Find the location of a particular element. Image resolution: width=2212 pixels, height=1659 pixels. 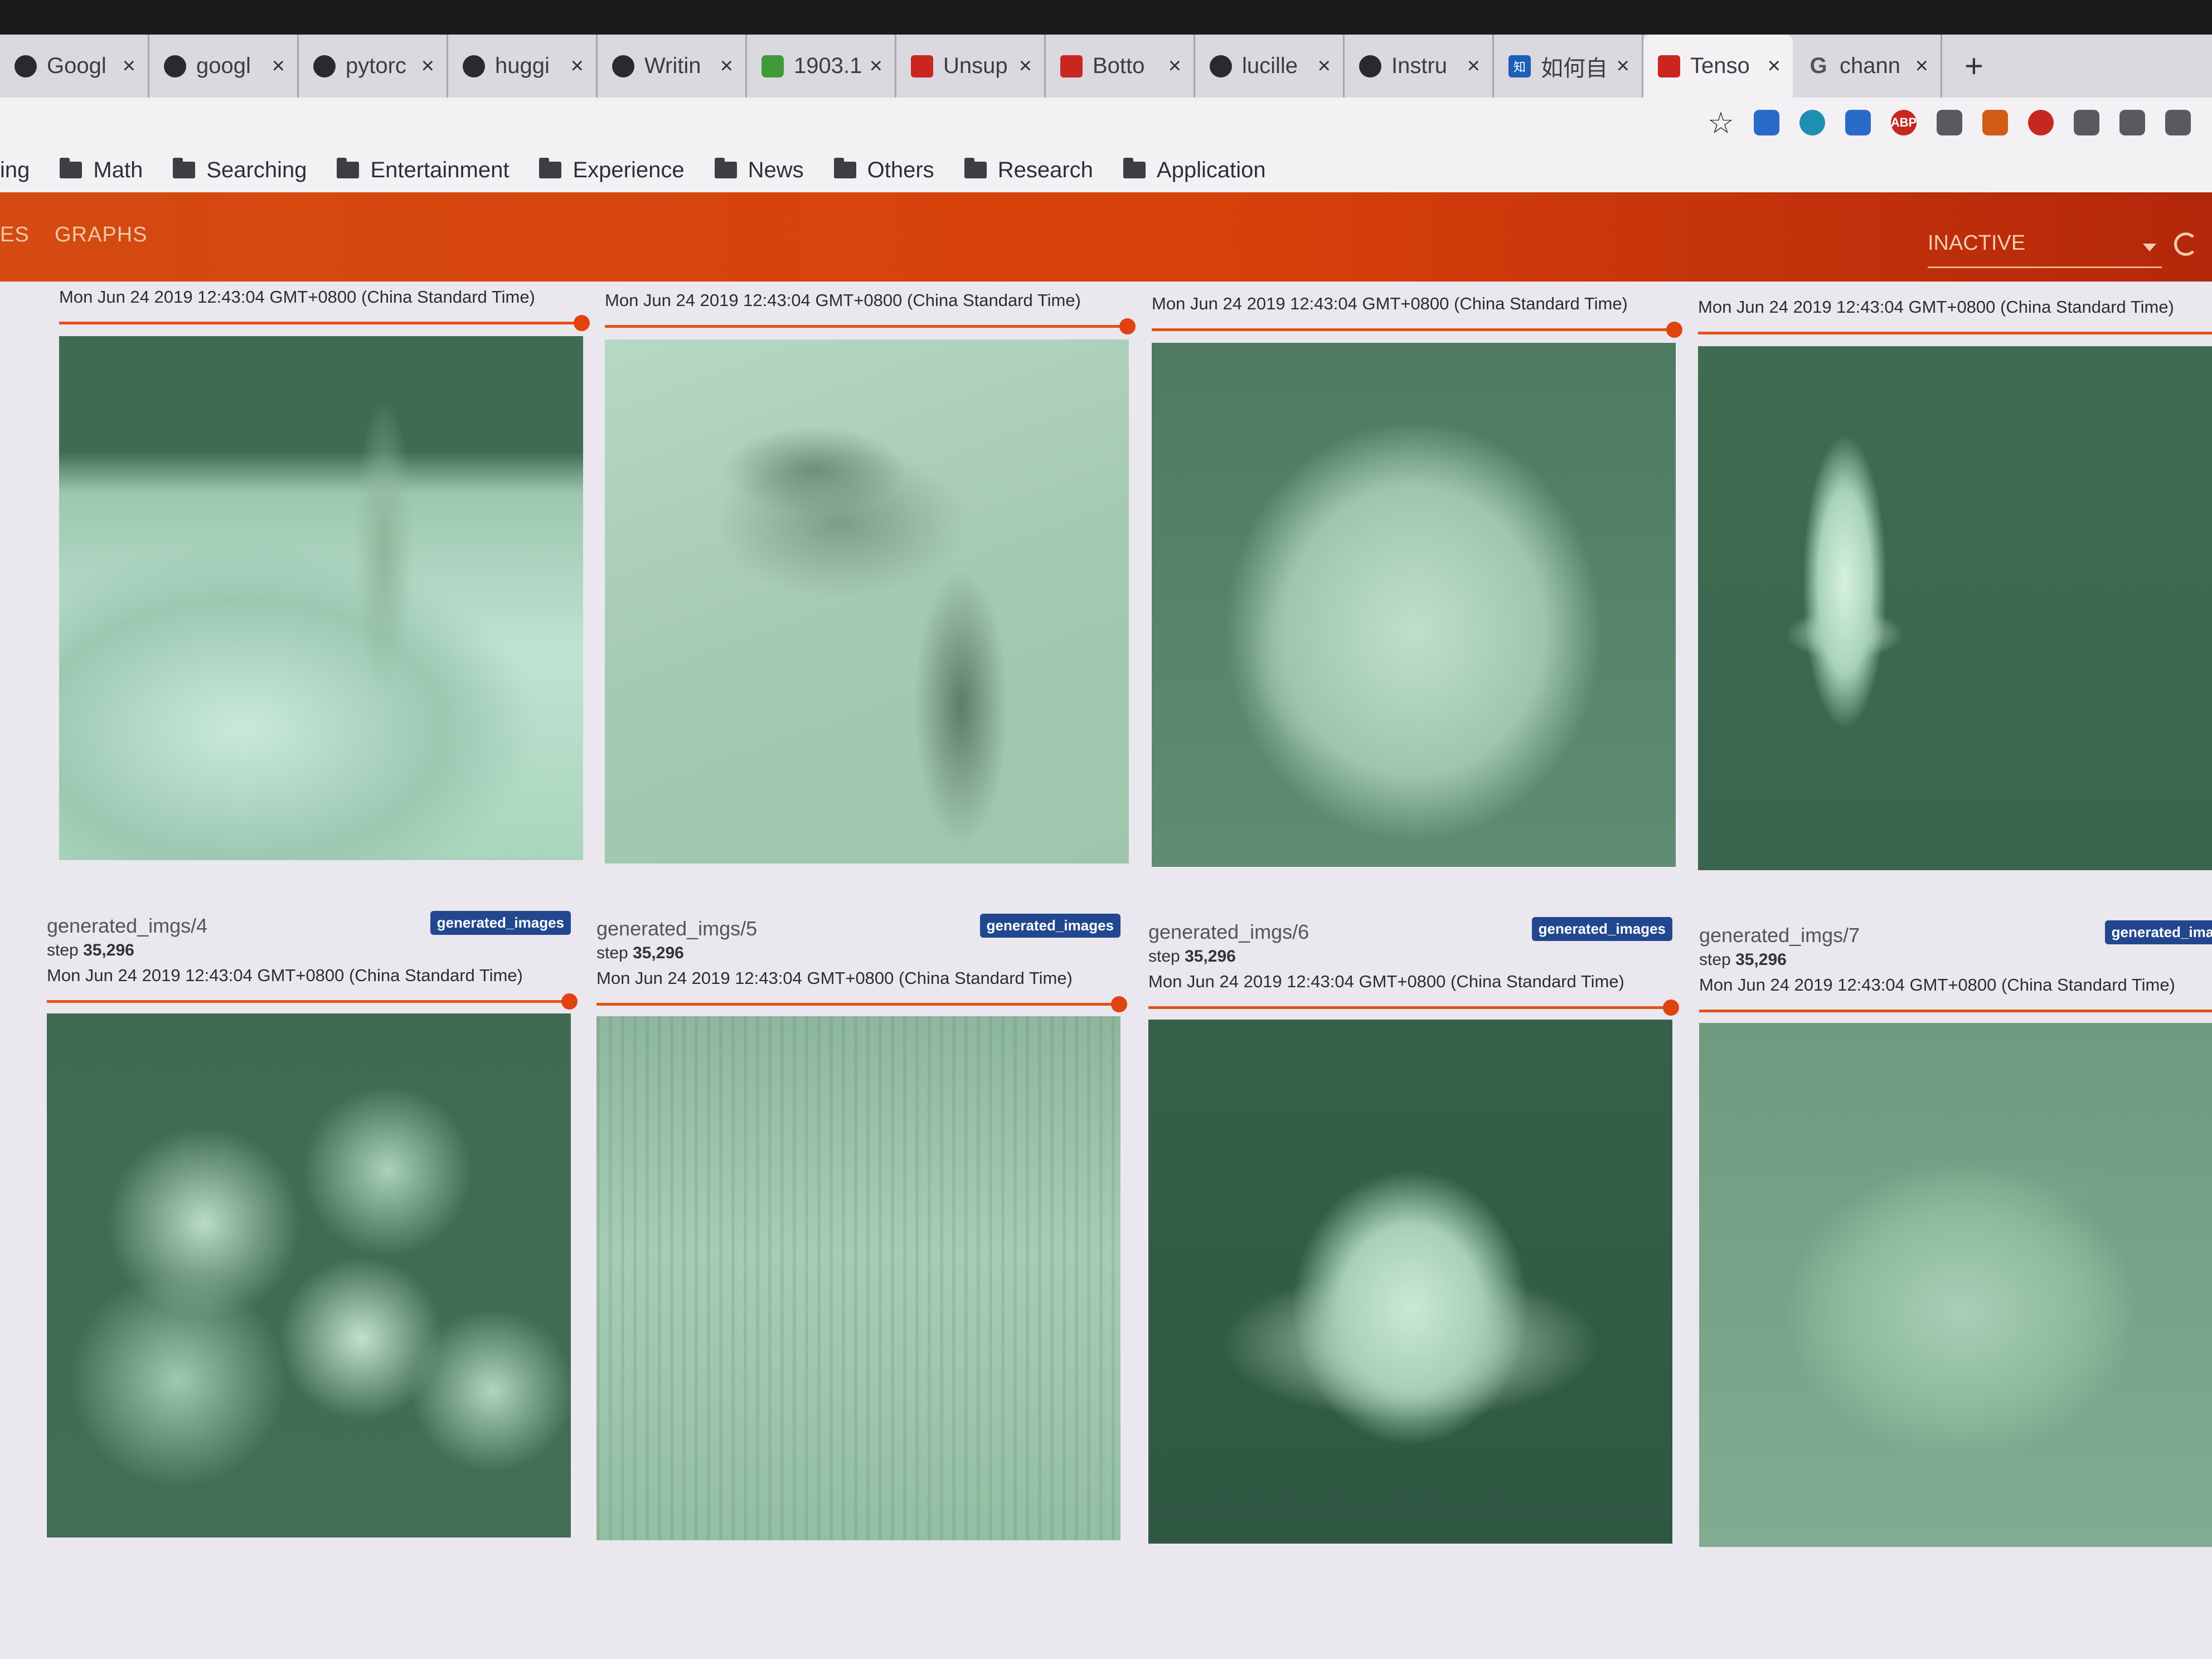

tab-graphs: GRAPHS is located at coordinates (101, 235).